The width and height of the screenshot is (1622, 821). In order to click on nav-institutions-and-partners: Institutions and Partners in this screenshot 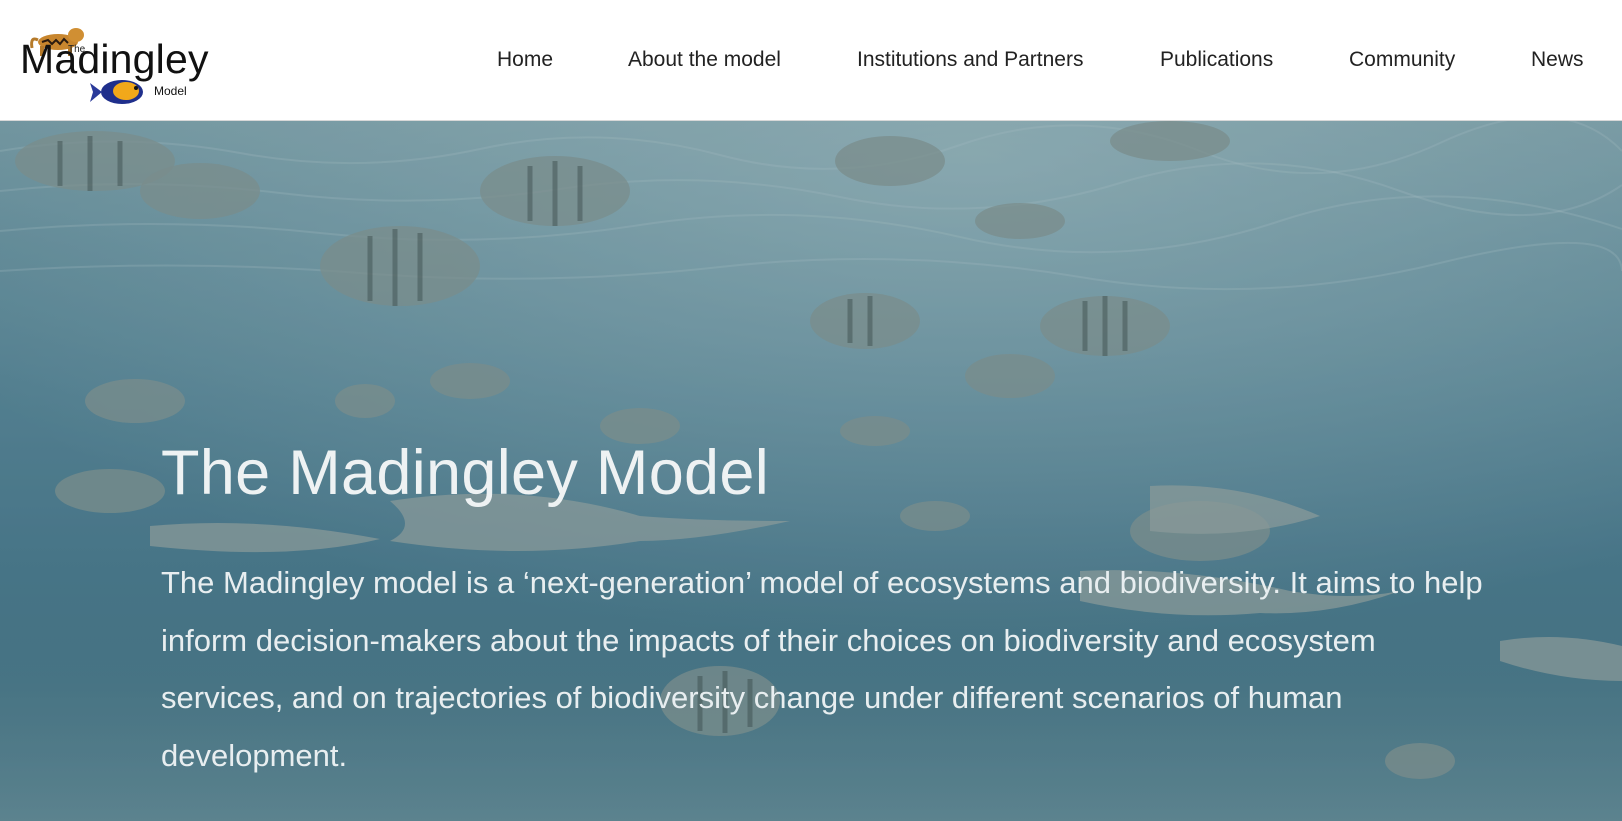, I will do `click(970, 60)`.